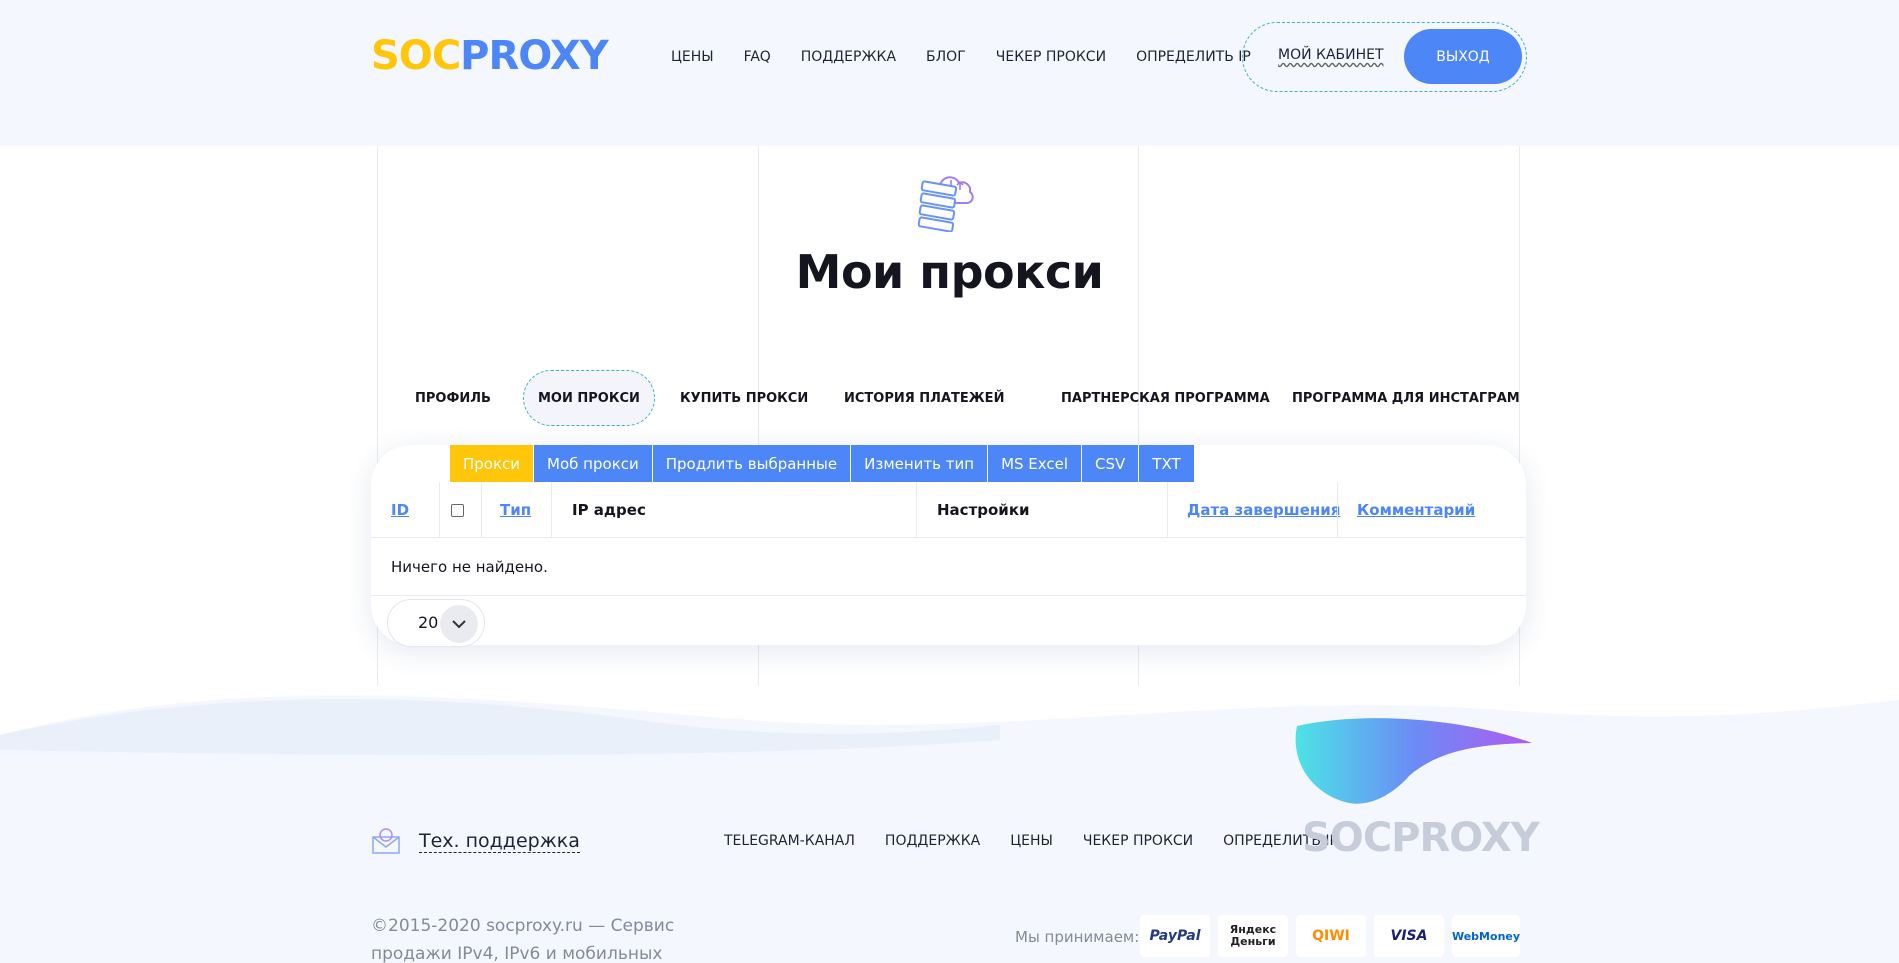 The image size is (1899, 963). Describe the element at coordinates (400, 510) in the screenshot. I see `column-id: ID` at that location.